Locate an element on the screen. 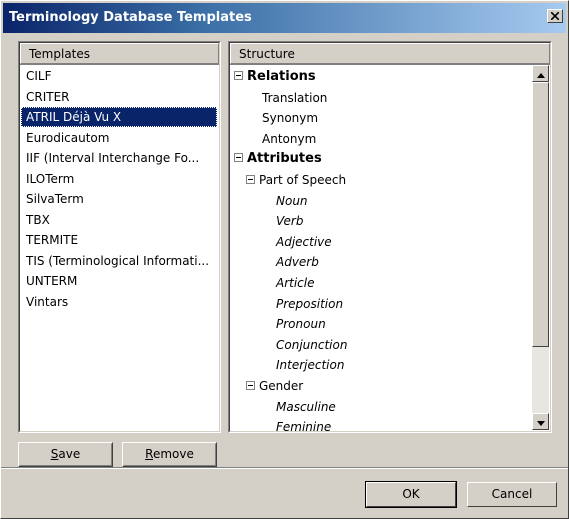 The image size is (569, 519). templates-column-header: Templates is located at coordinates (119, 54).